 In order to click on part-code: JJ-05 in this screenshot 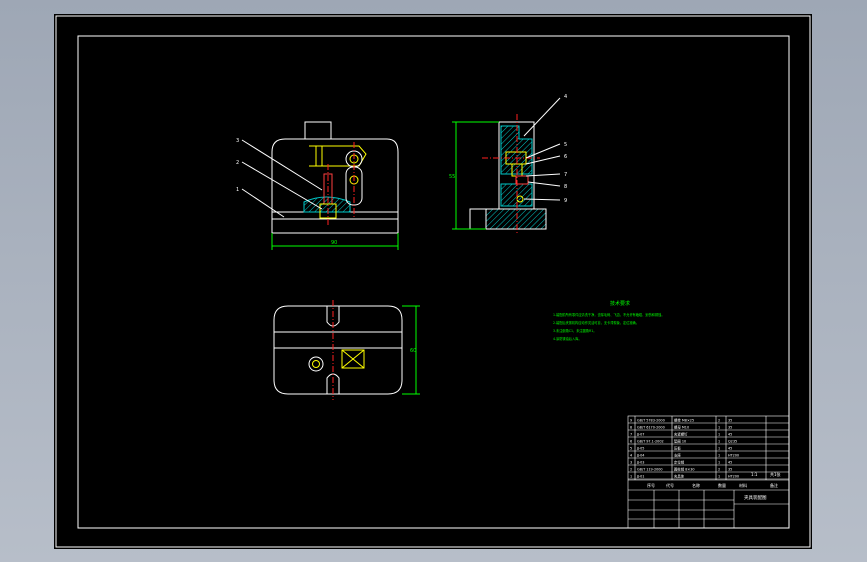, I will do `click(640, 448)`.